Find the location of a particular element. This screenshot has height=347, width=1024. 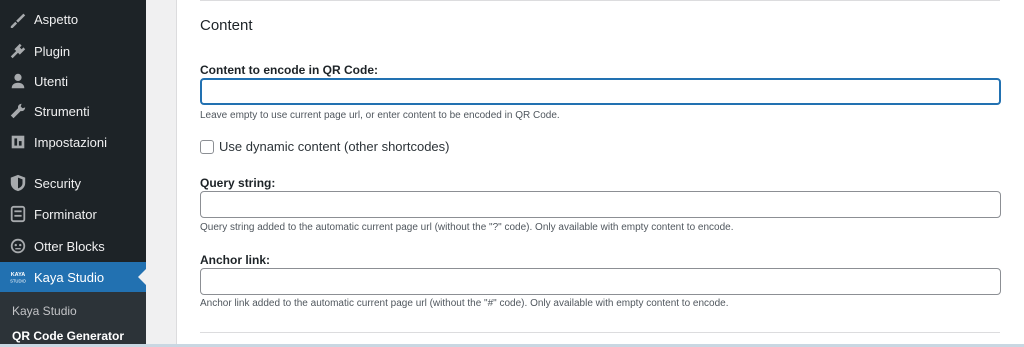

sidebar-item-impostazioni: Impostazioni is located at coordinates (73, 142).